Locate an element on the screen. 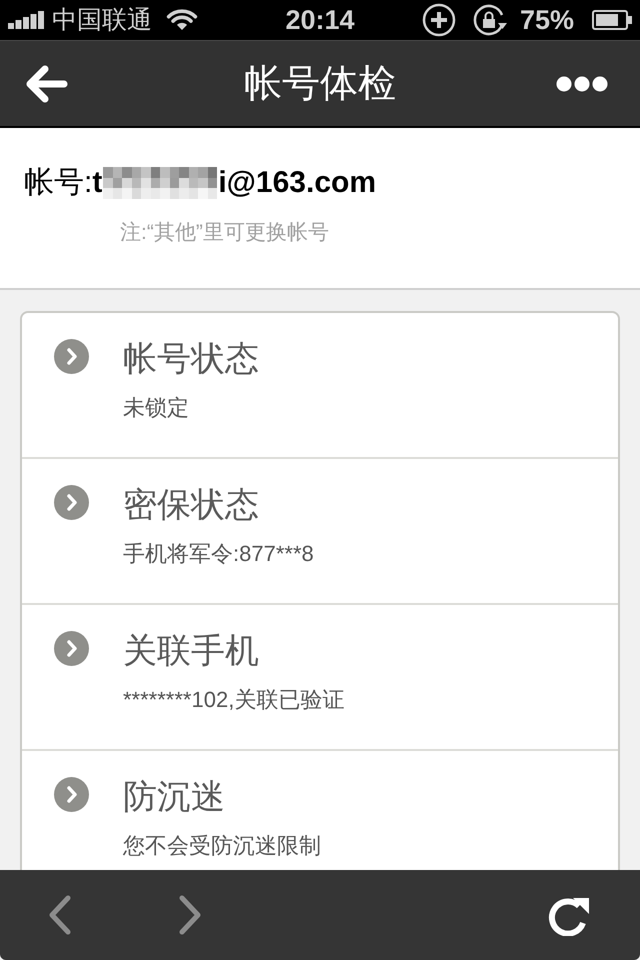 The image size is (640, 960). battery-icon is located at coordinates (612, 20).